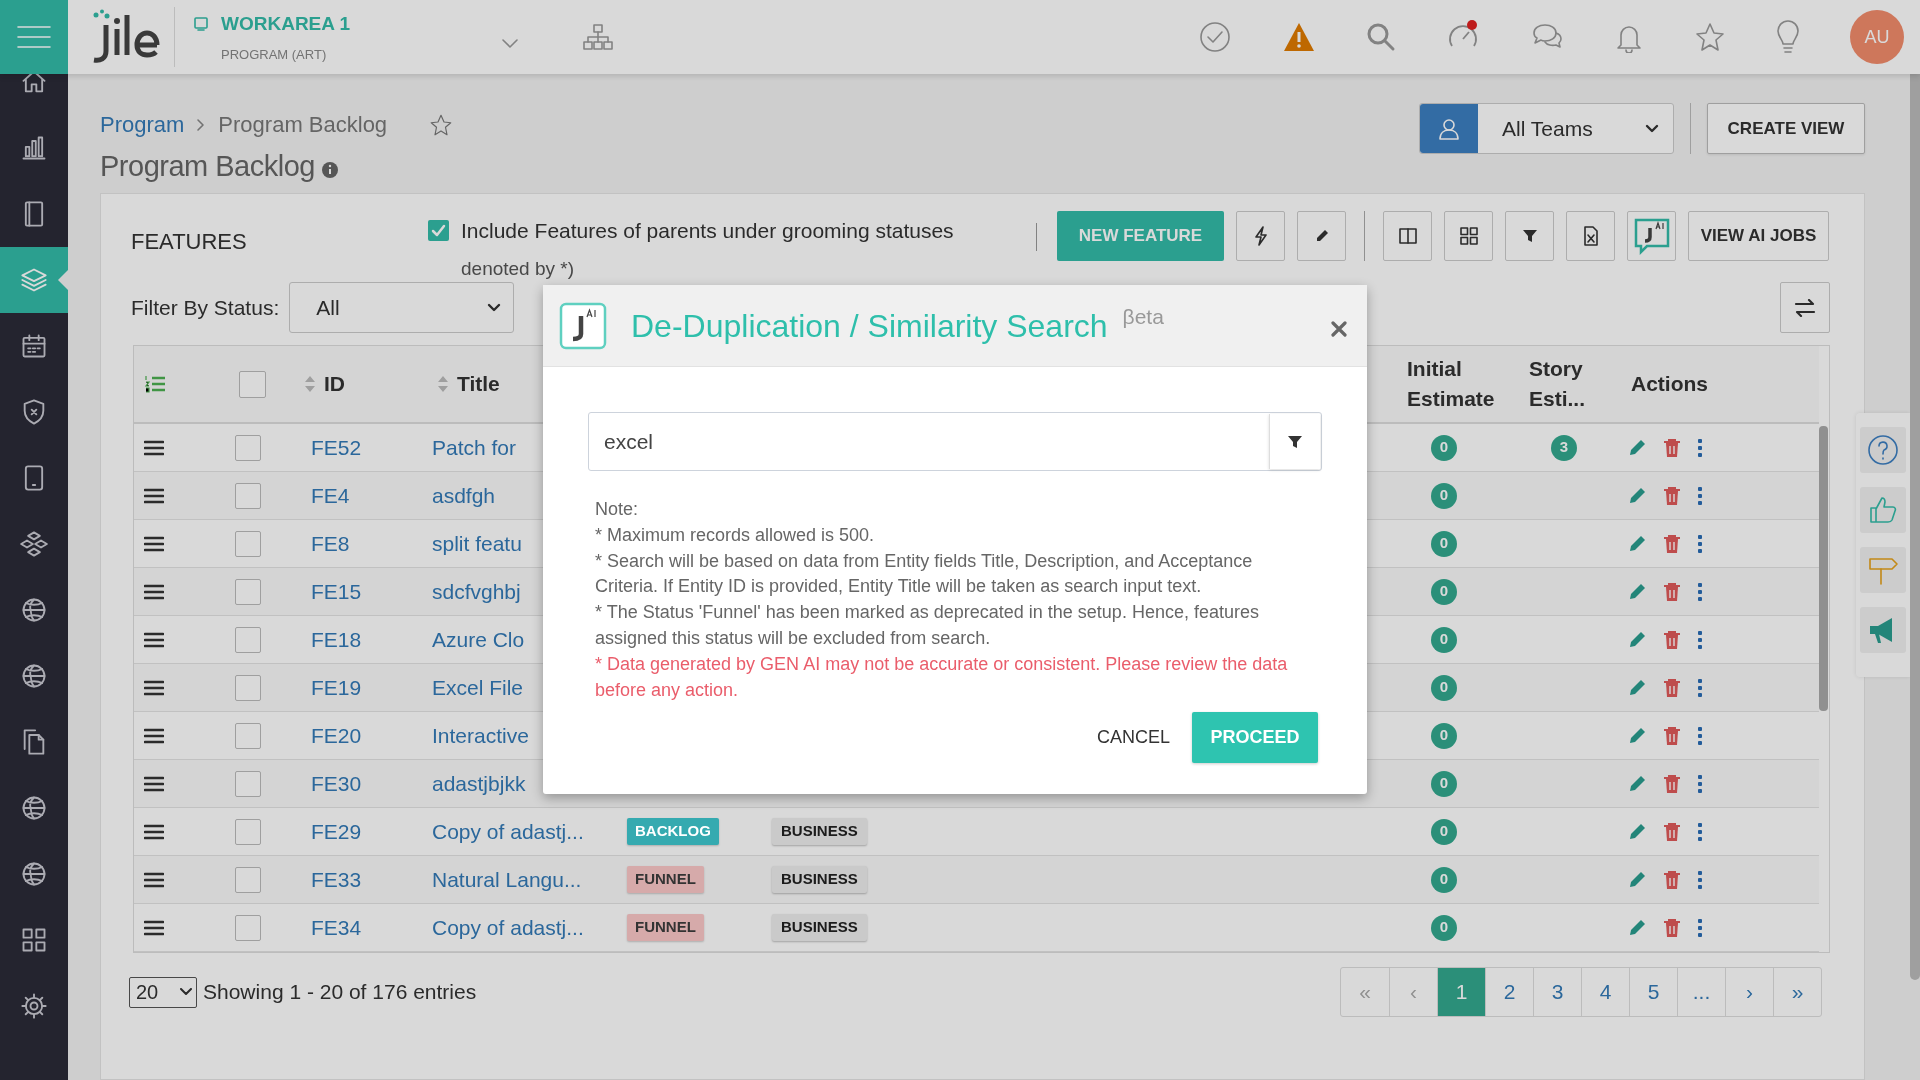  What do you see at coordinates (336, 687) in the screenshot?
I see `feature-id-link: FE19` at bounding box center [336, 687].